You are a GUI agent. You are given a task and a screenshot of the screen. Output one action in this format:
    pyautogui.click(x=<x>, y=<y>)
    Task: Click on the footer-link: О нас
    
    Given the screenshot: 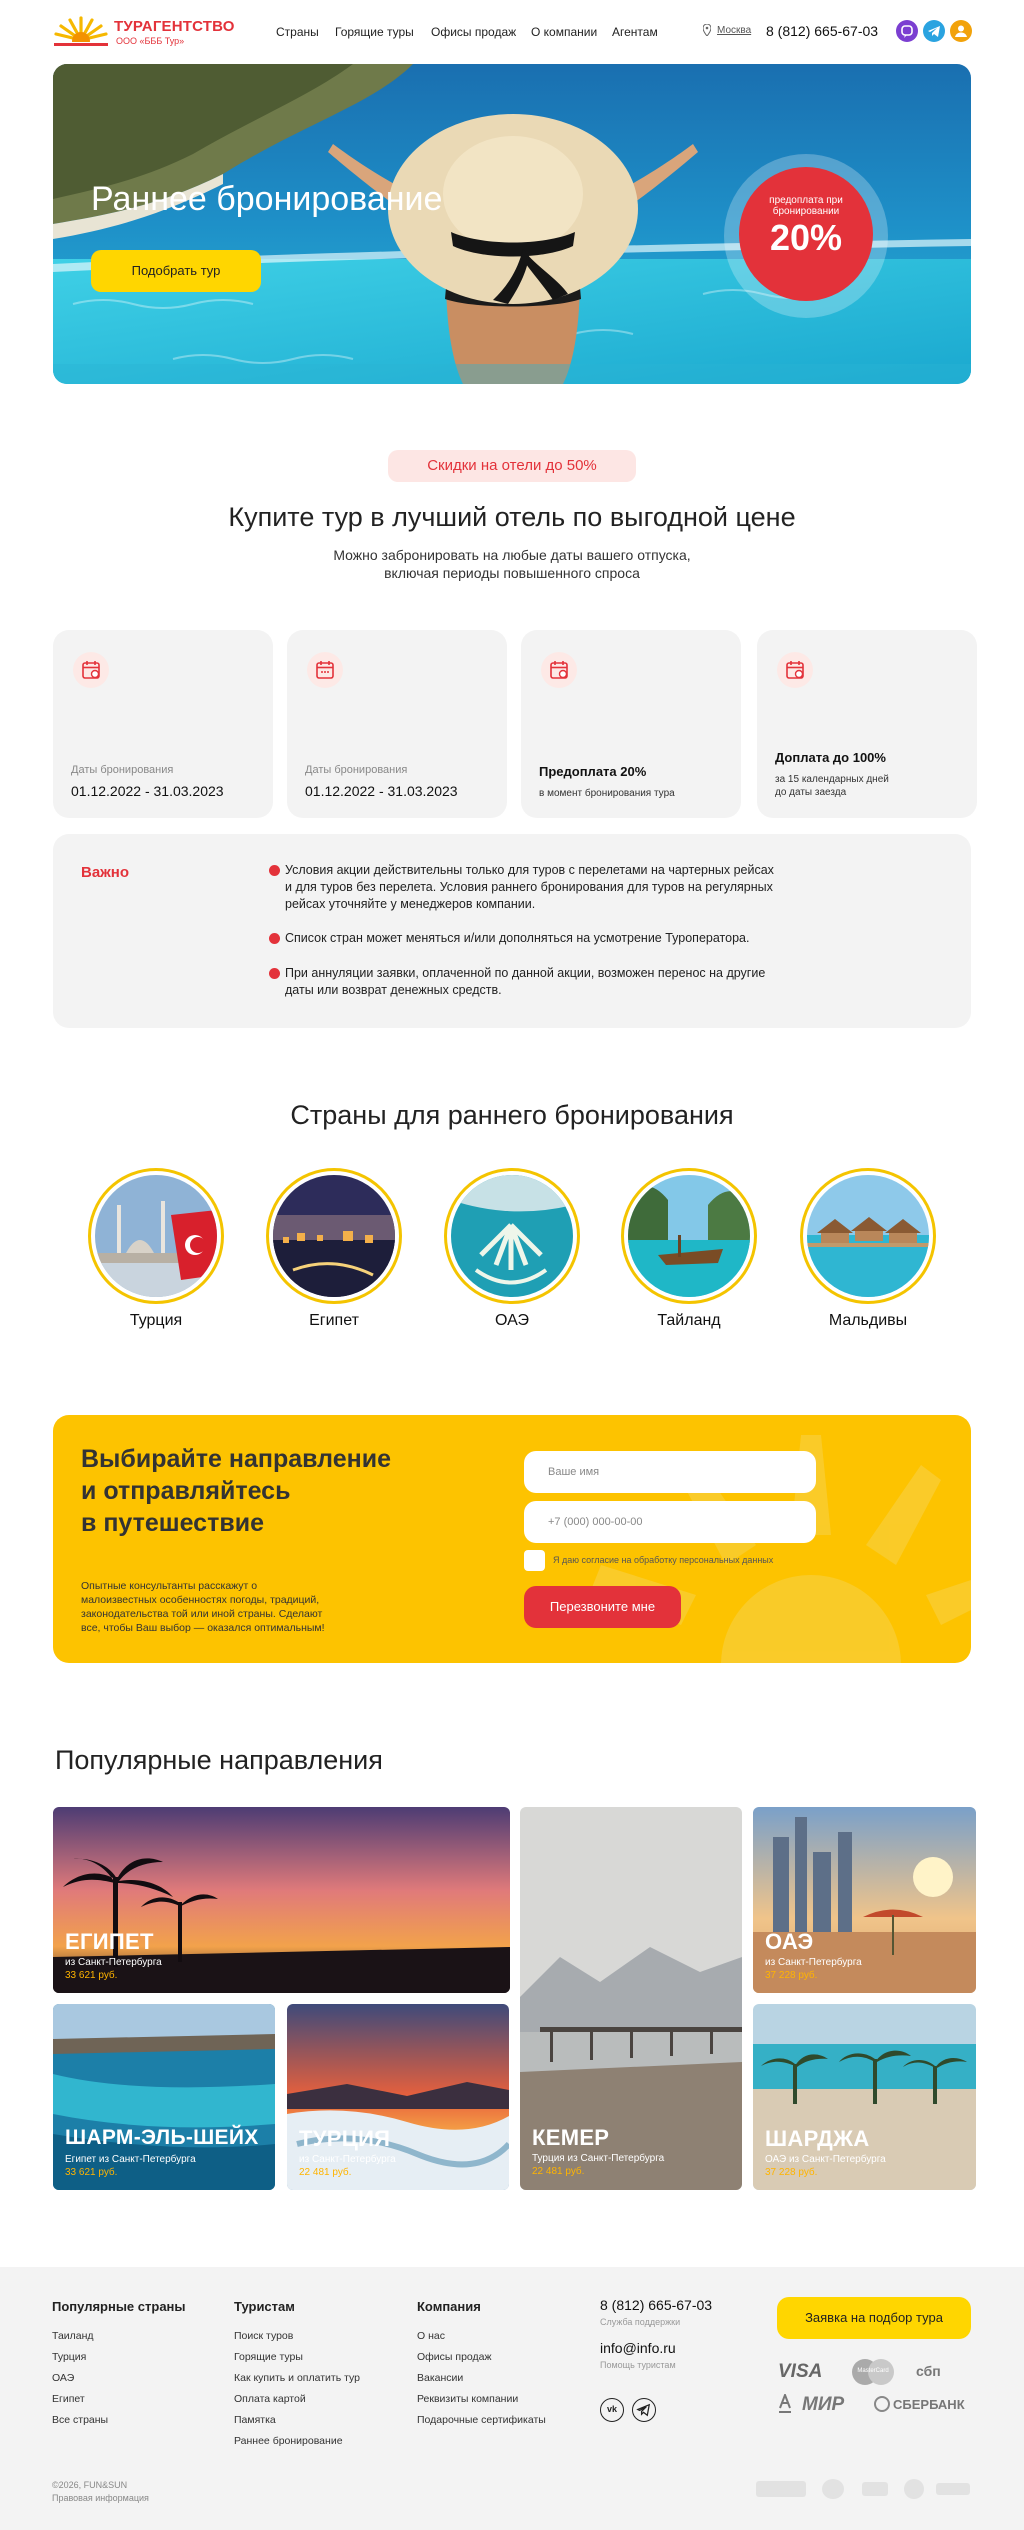 What is the action you would take?
    pyautogui.click(x=431, y=2336)
    